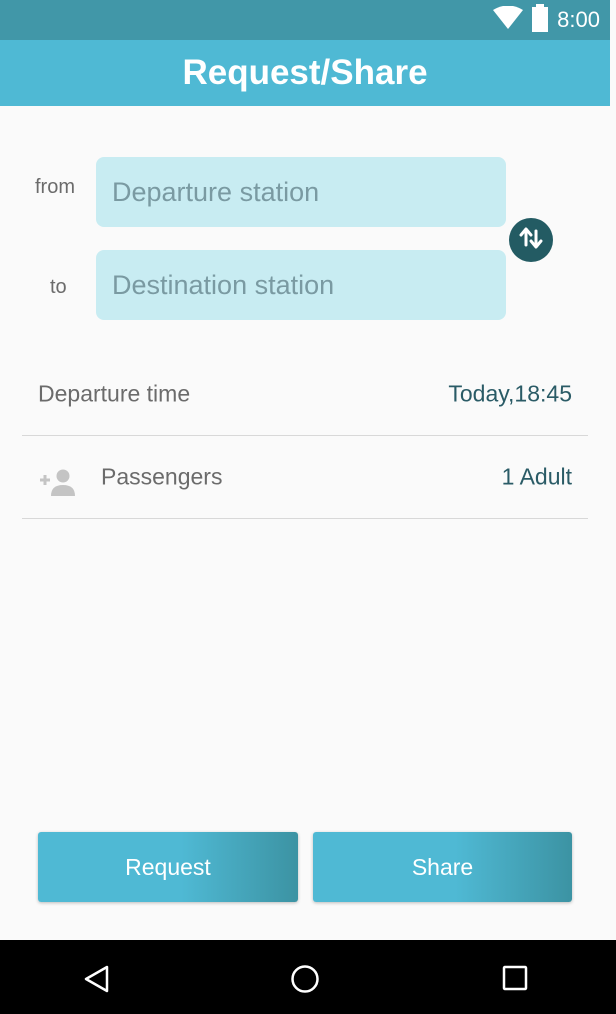  I want to click on page-title: Request/Share, so click(305, 72).